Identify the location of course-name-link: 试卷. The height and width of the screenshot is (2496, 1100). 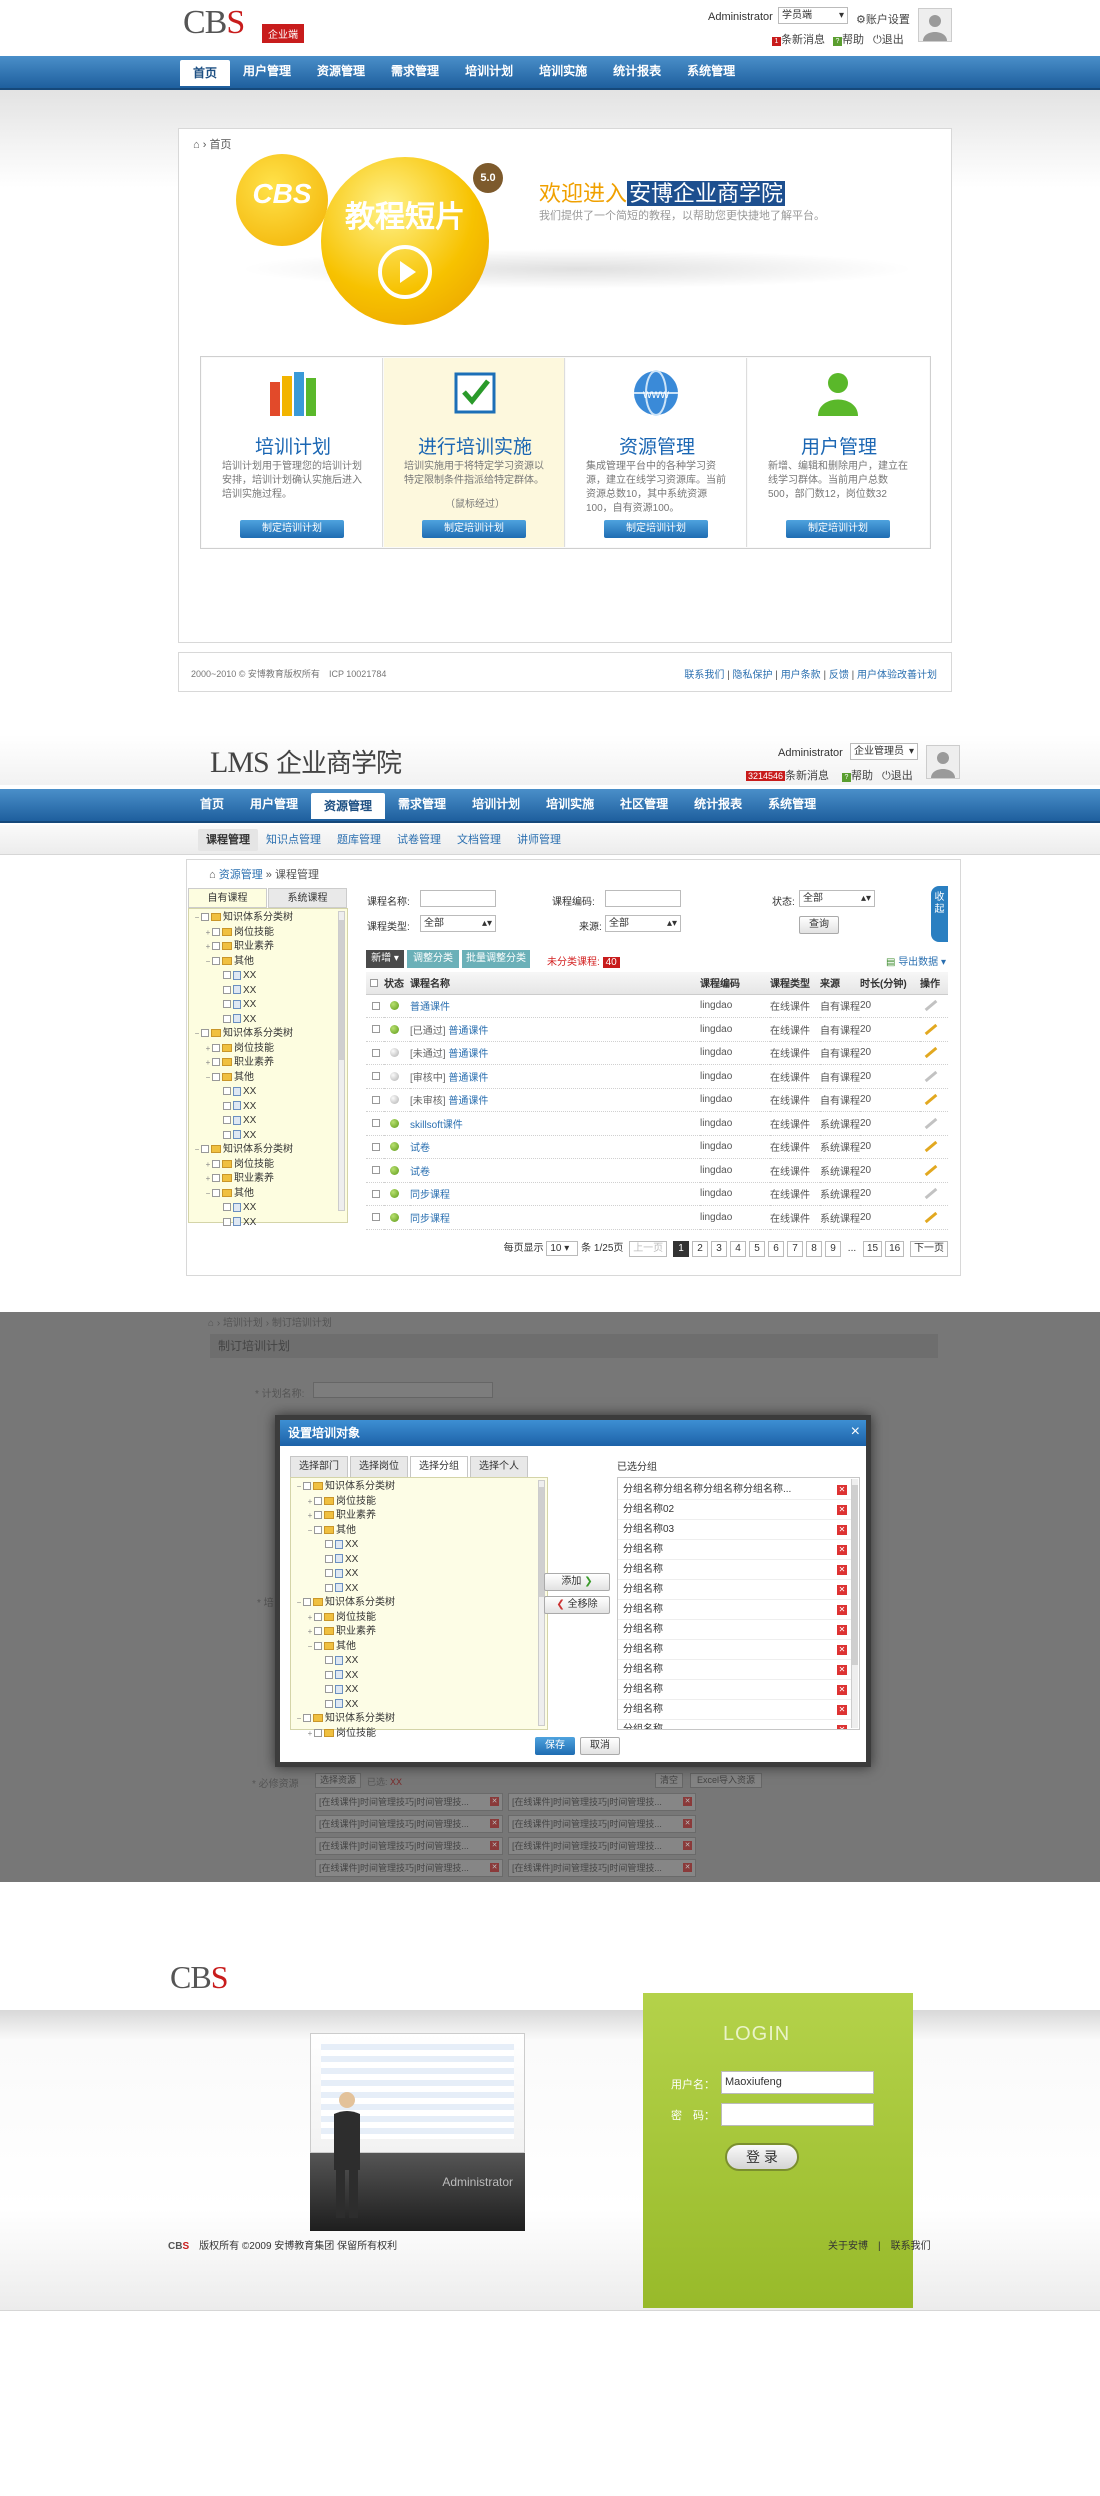
(420, 1148).